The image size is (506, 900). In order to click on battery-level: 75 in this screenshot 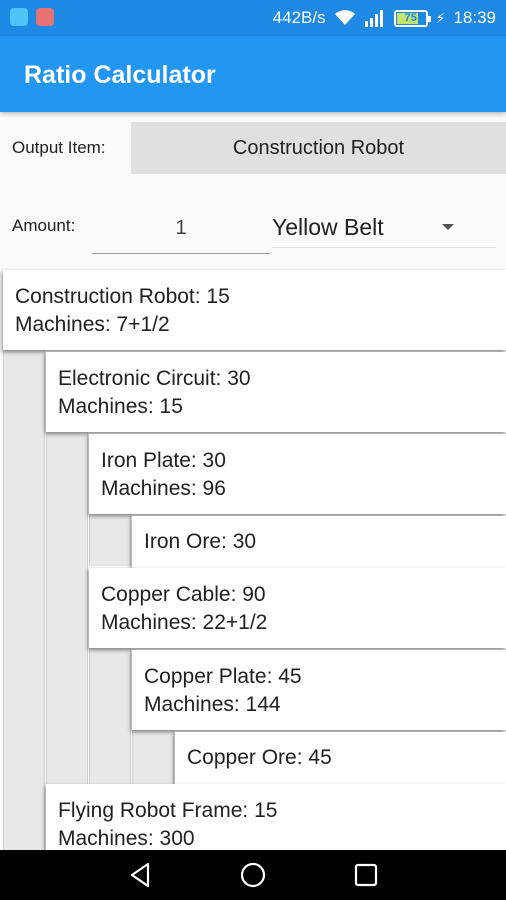, I will do `click(410, 18)`.